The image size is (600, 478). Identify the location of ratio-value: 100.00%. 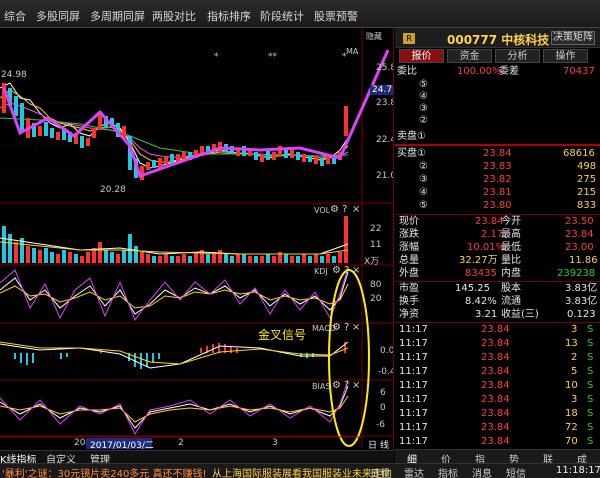
(479, 71).